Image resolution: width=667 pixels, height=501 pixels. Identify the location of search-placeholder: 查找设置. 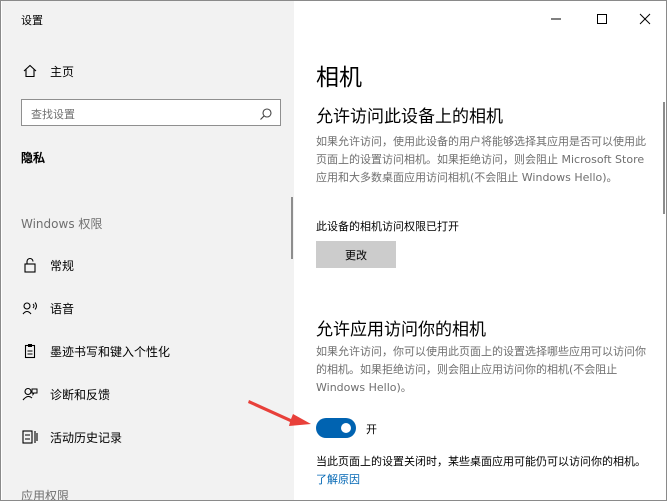
(53, 114).